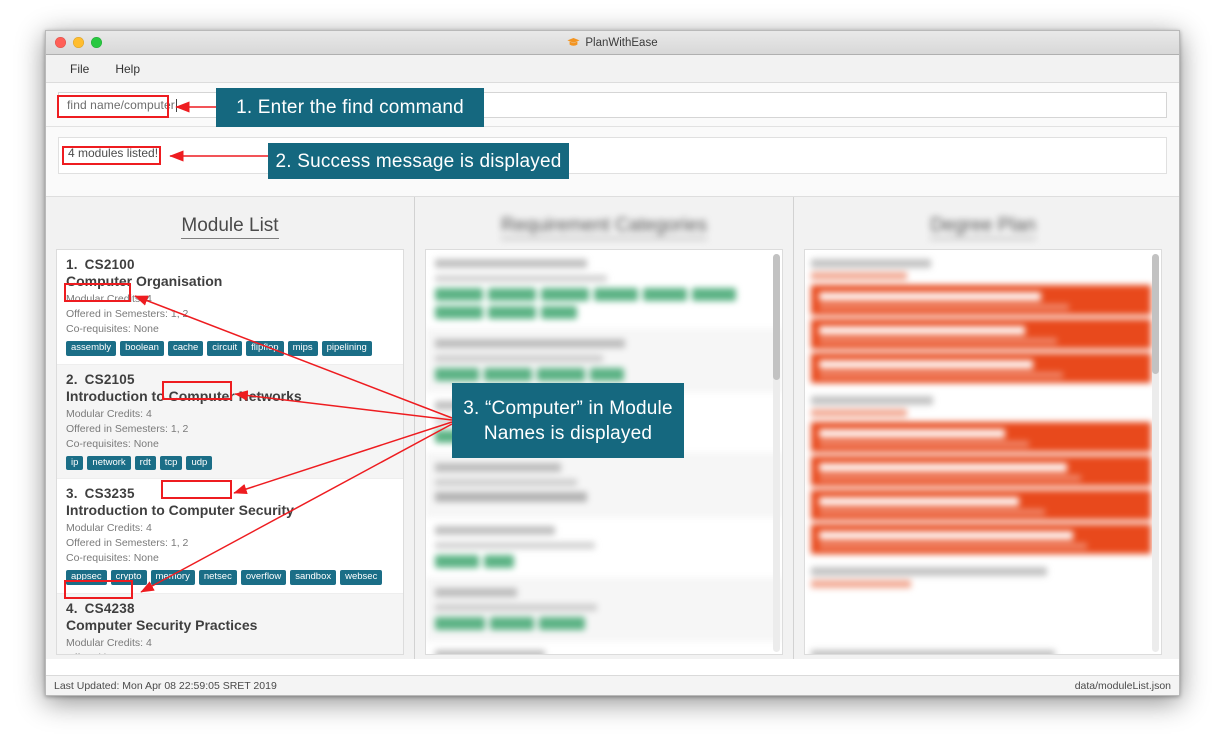  I want to click on menu-file: File, so click(79, 69).